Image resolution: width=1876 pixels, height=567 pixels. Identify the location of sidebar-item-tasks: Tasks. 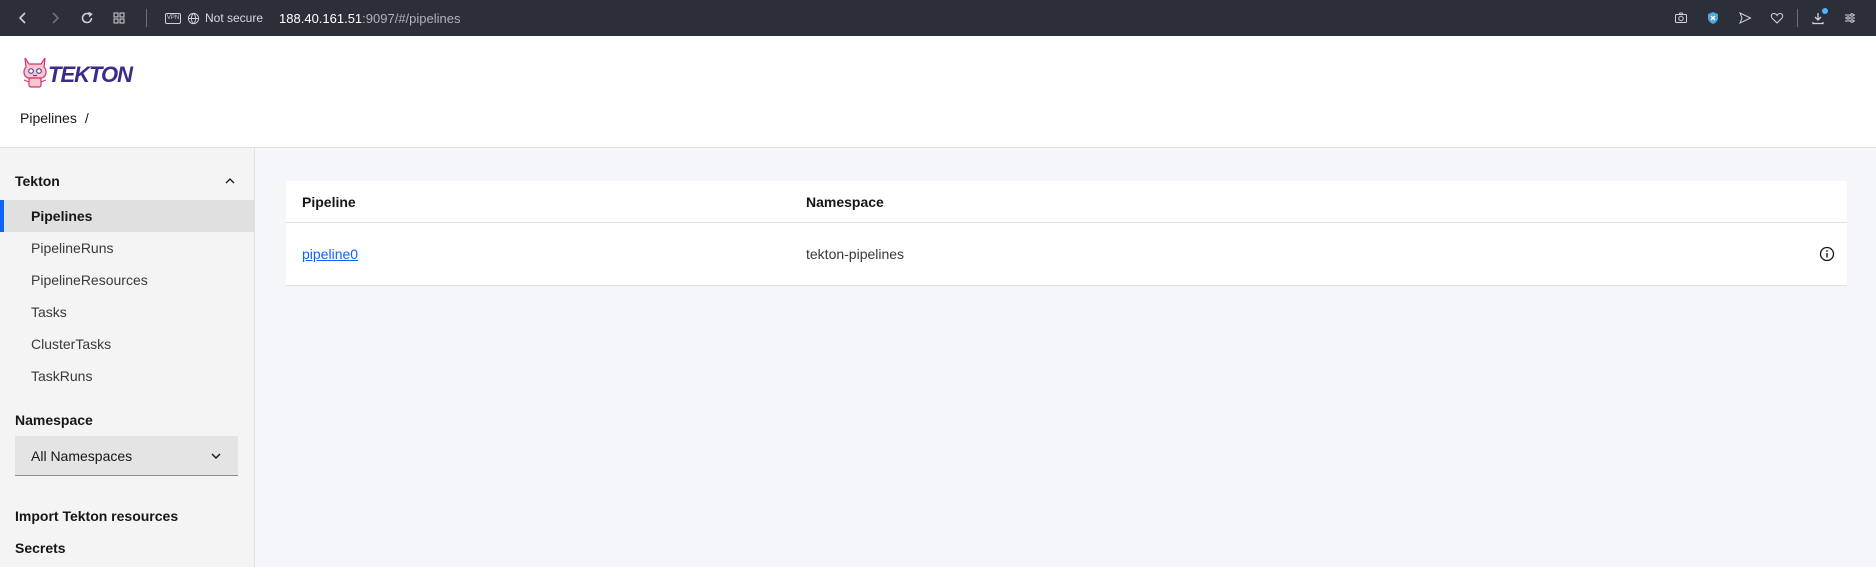
(127, 312).